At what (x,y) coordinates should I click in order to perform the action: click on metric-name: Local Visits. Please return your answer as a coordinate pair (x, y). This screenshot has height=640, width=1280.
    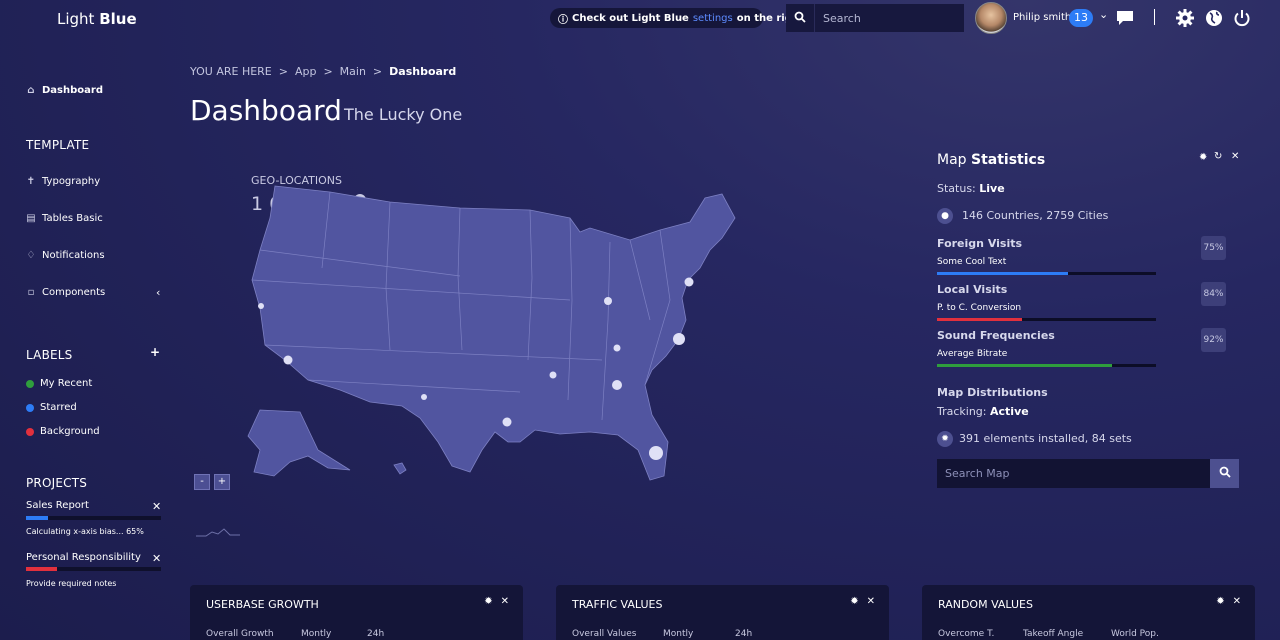
    Looking at the image, I should click on (972, 289).